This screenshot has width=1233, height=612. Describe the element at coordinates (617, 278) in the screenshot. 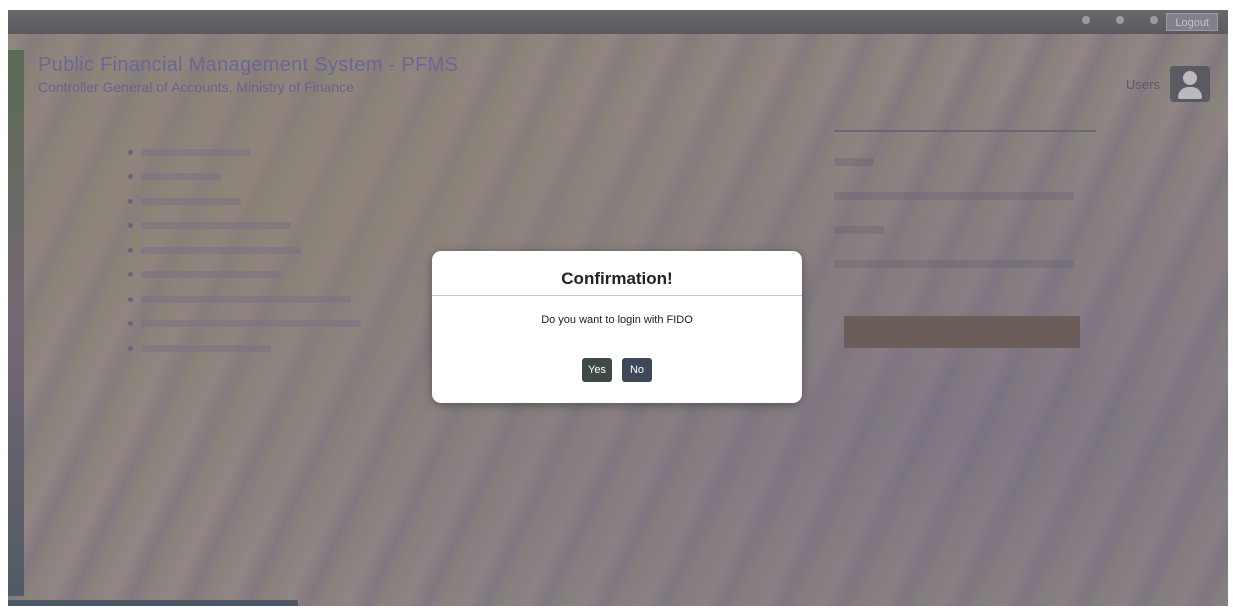

I see `dialog-title: Confirmation!` at that location.